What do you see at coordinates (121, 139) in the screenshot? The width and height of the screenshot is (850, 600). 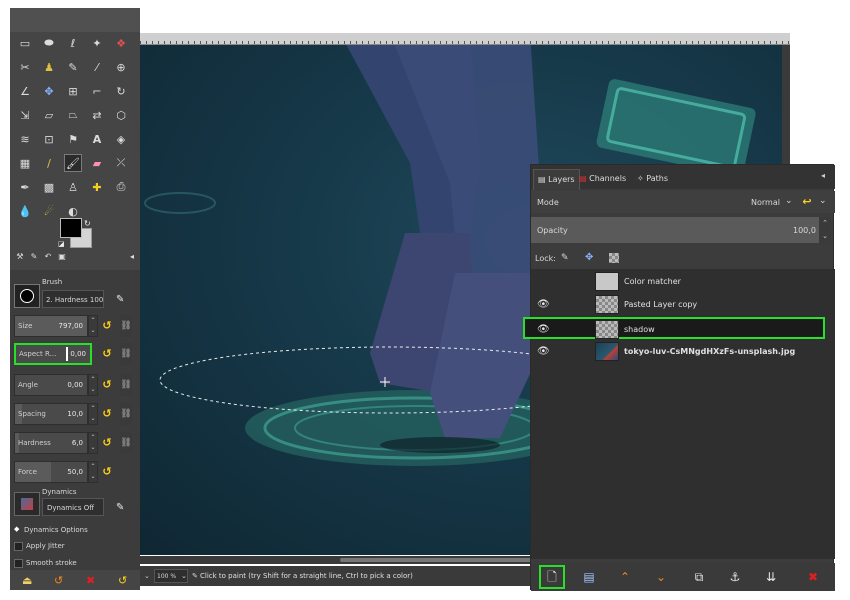 I see `bucket-fill-tool-icon: ◈` at bounding box center [121, 139].